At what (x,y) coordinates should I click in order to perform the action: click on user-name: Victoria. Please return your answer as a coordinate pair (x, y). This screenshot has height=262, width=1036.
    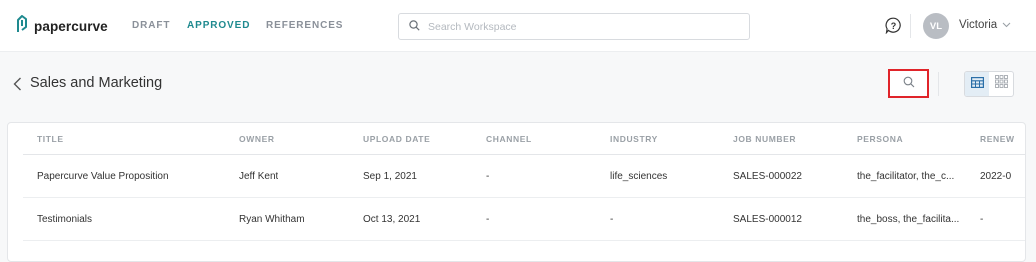
    Looking at the image, I should click on (978, 25).